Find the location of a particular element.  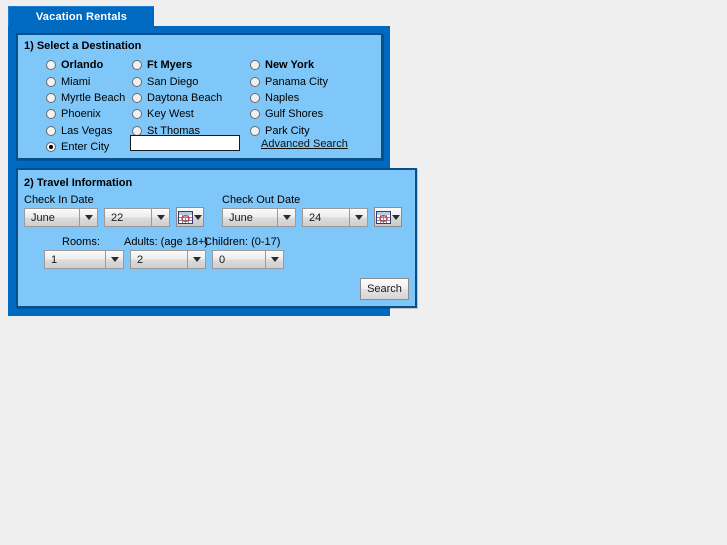

radio-daytona-beach: Daytona Beach is located at coordinates (188, 98).